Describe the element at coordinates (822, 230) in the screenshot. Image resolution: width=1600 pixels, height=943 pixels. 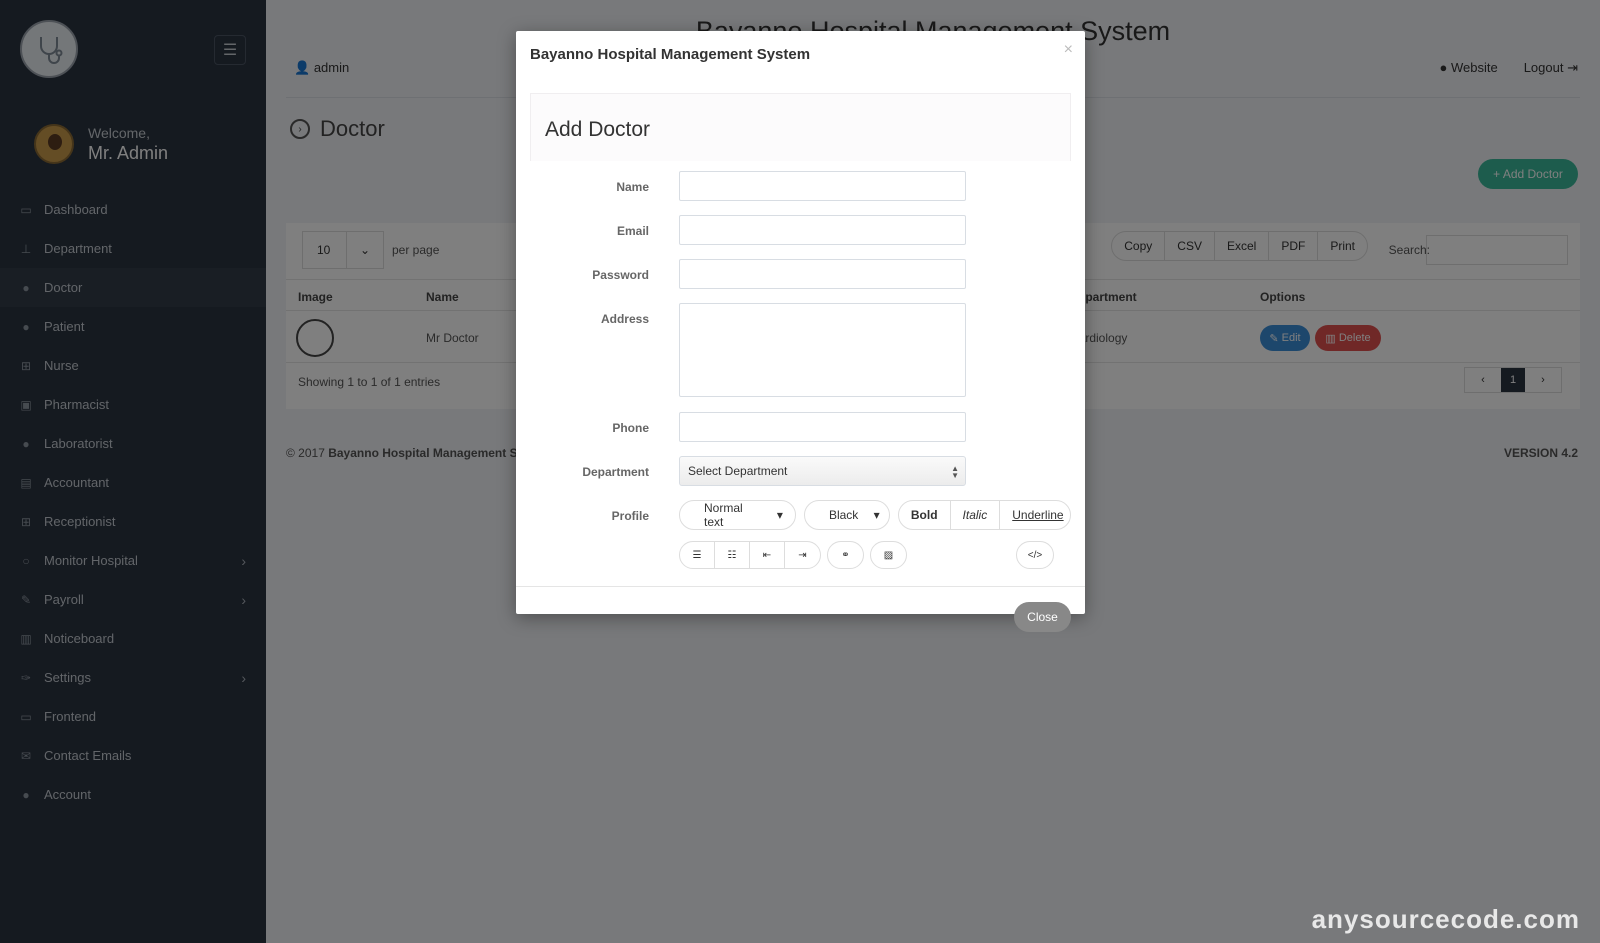
I see `email-field` at that location.